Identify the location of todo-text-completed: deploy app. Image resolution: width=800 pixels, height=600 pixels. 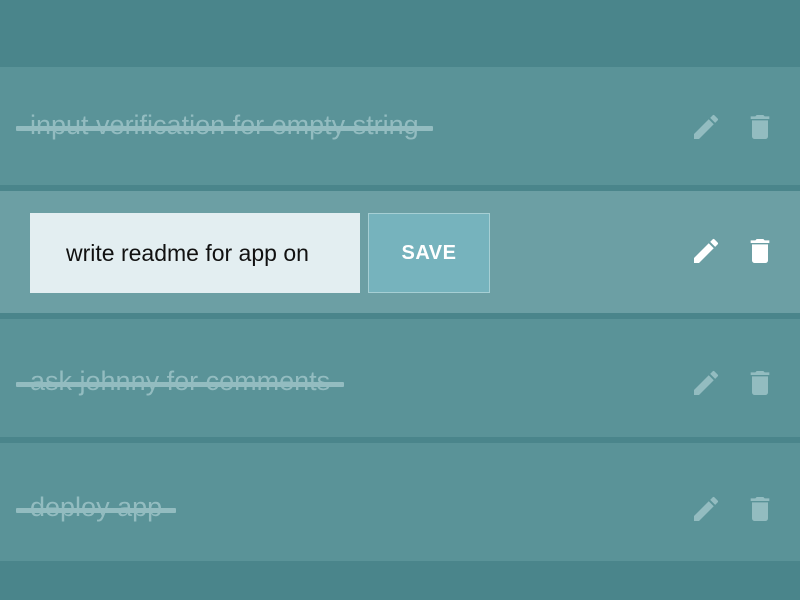
(96, 507).